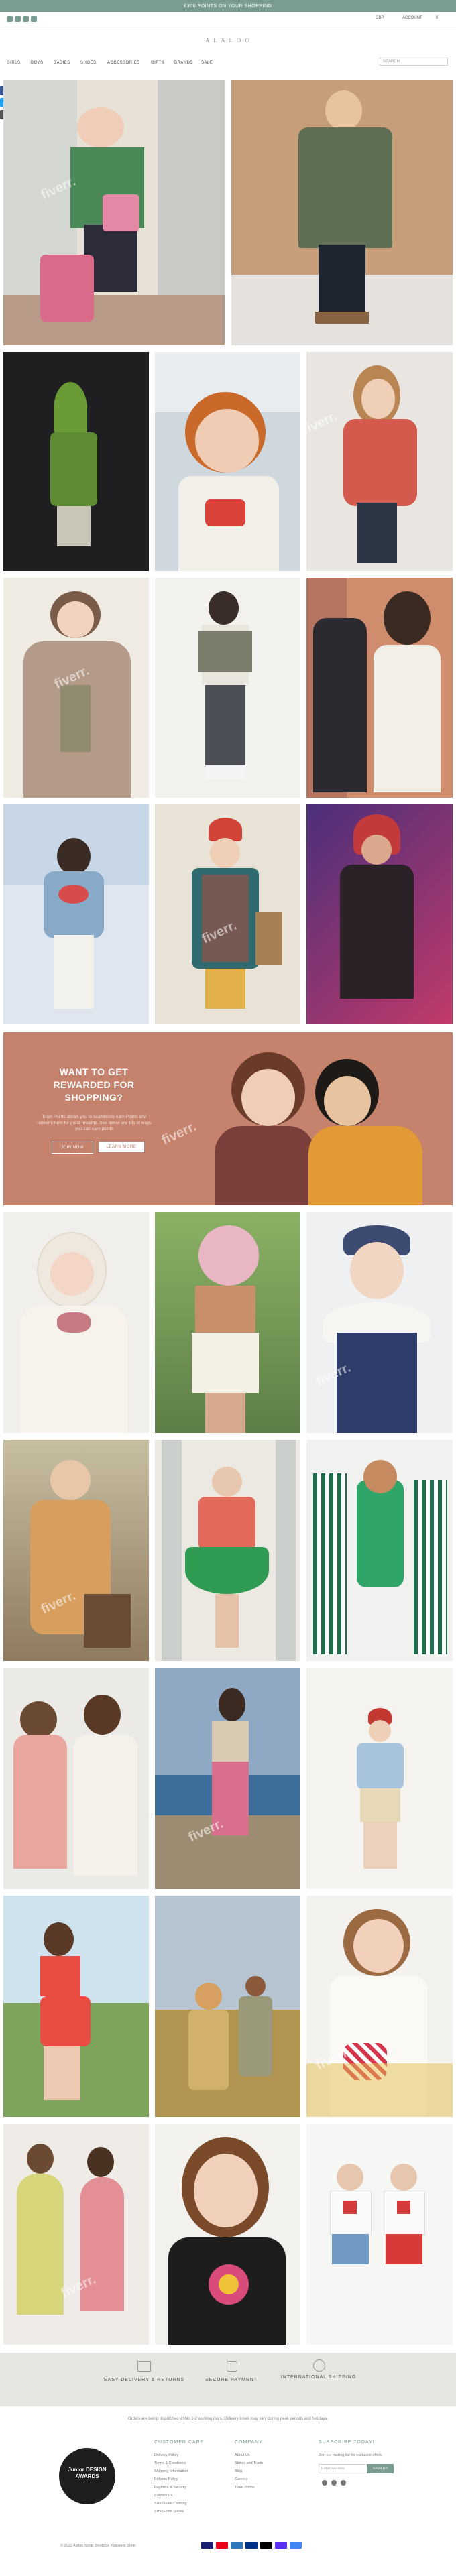 This screenshot has height=2576, width=456. I want to click on footer-link: Delivery Policy, so click(166, 2455).